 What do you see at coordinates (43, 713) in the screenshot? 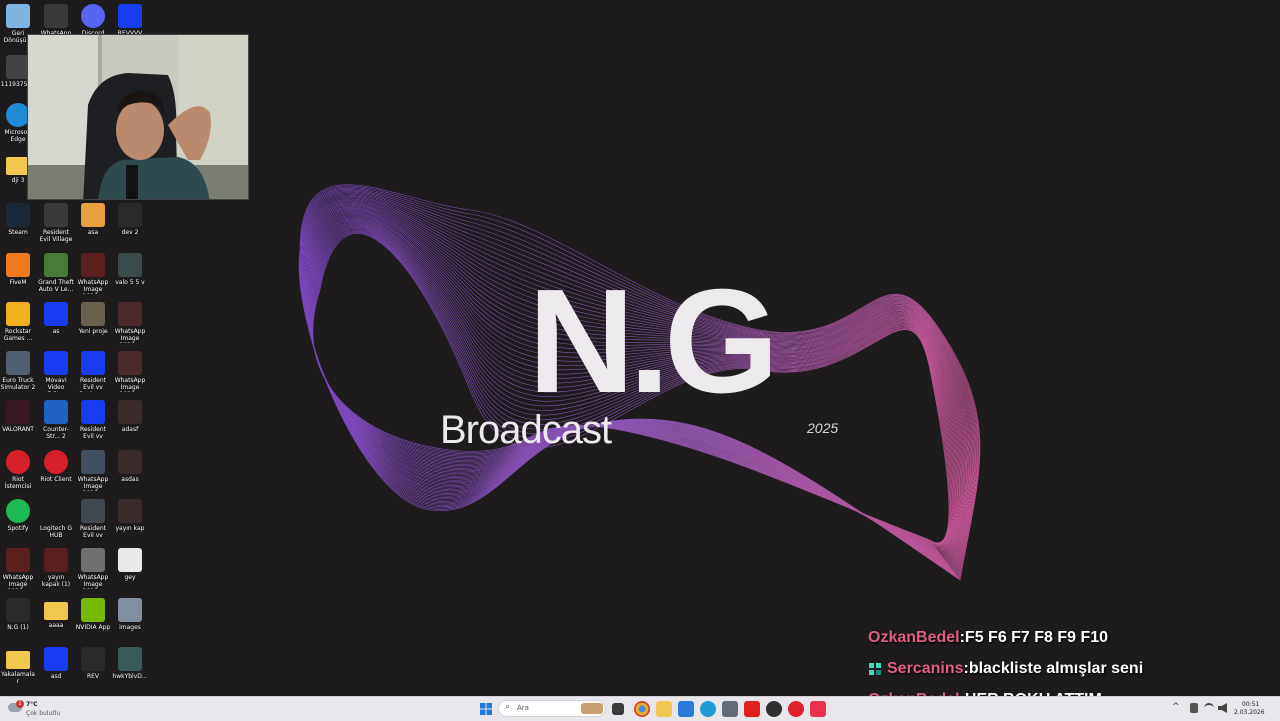
I see `weather-desc: Çok bulutlu` at bounding box center [43, 713].